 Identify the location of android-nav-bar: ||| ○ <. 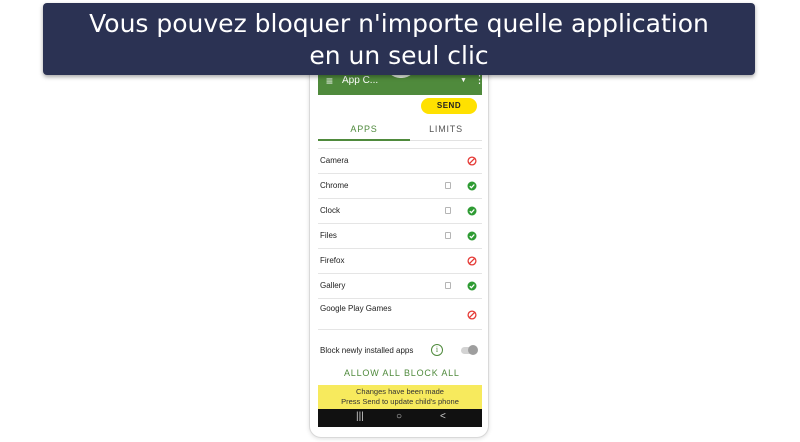
(400, 418).